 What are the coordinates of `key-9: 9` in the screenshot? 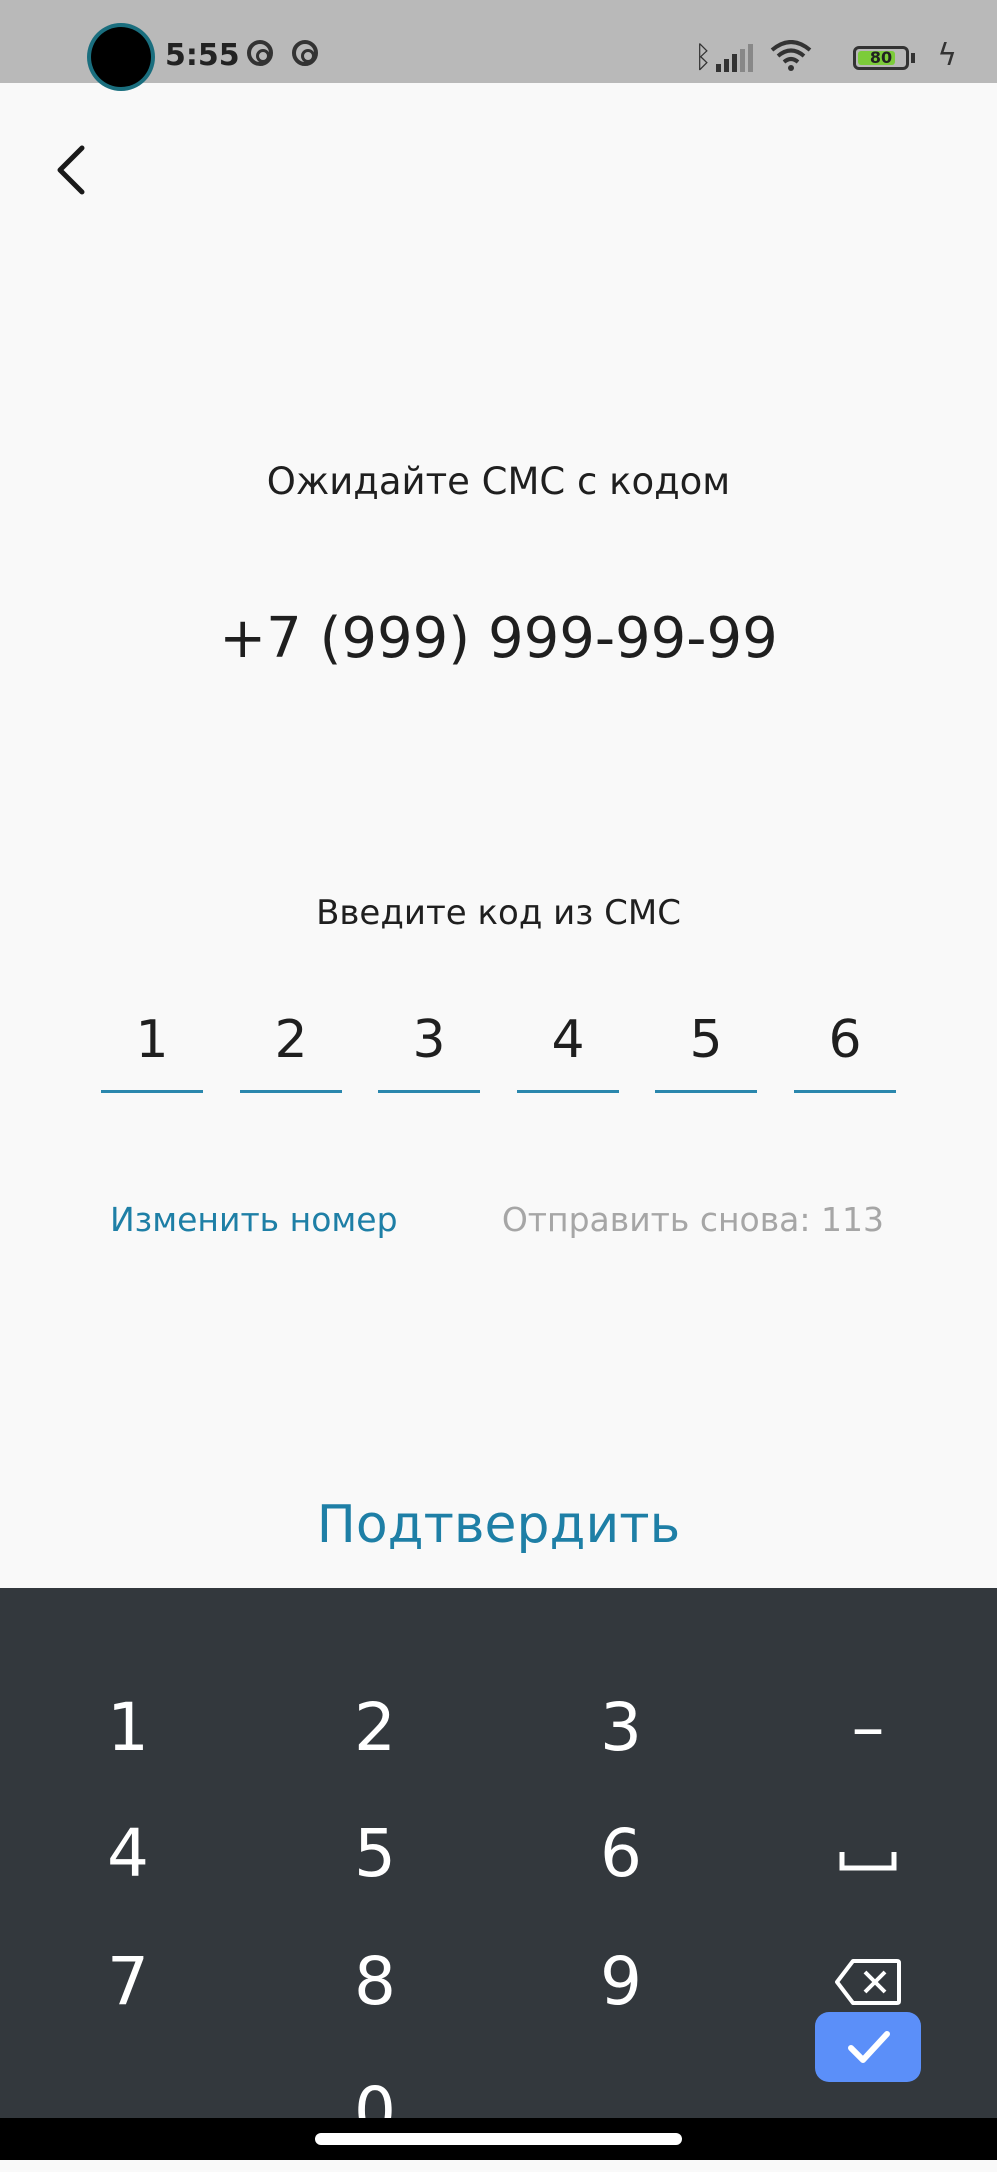 It's located at (621, 1982).